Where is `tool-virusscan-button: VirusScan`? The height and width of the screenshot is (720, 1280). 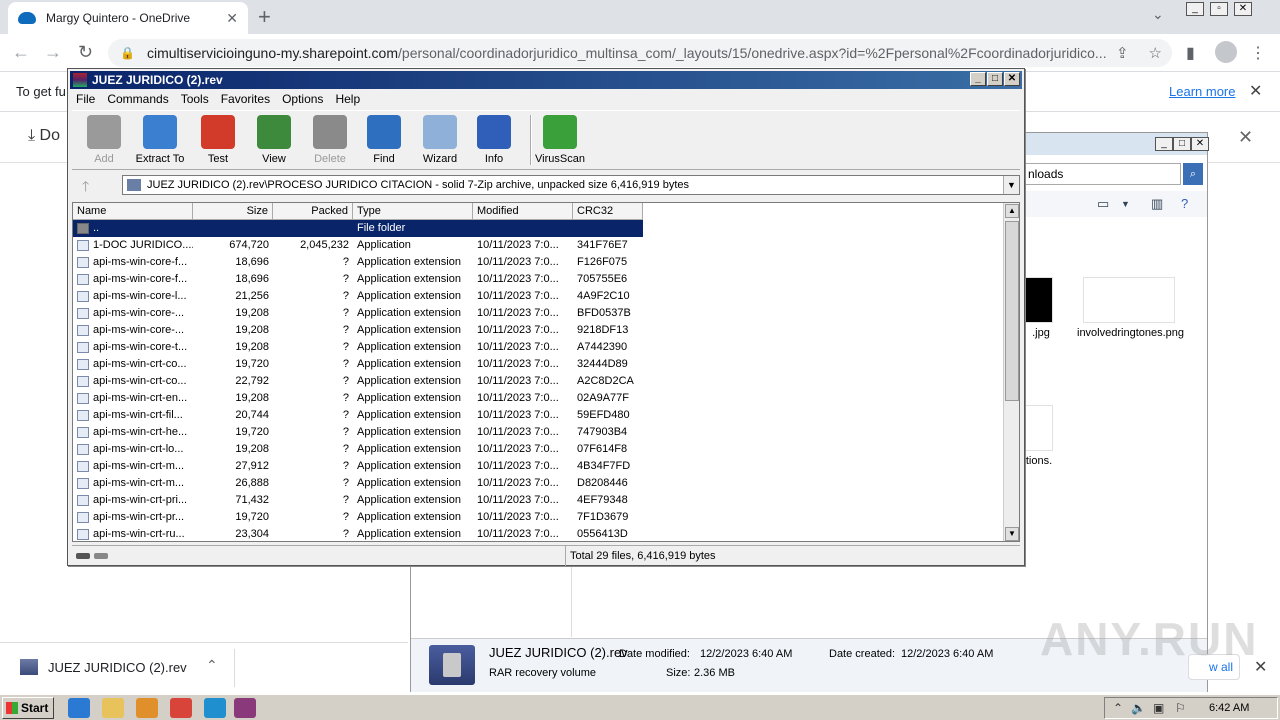
tool-virusscan-button: VirusScan is located at coordinates (560, 140).